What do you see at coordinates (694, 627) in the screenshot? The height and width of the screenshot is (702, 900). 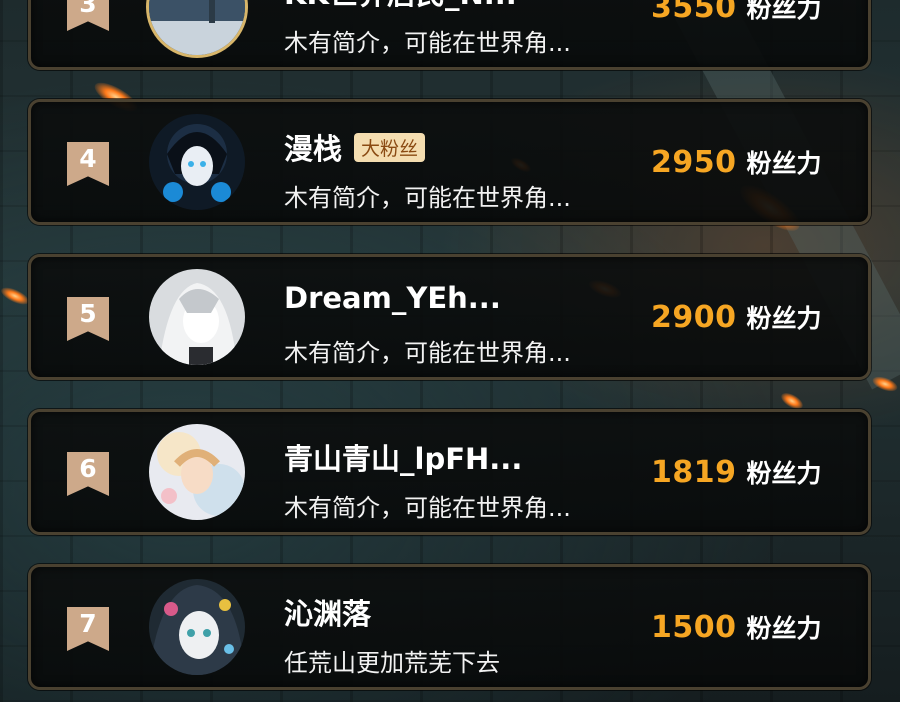 I see `score-value: 1500` at bounding box center [694, 627].